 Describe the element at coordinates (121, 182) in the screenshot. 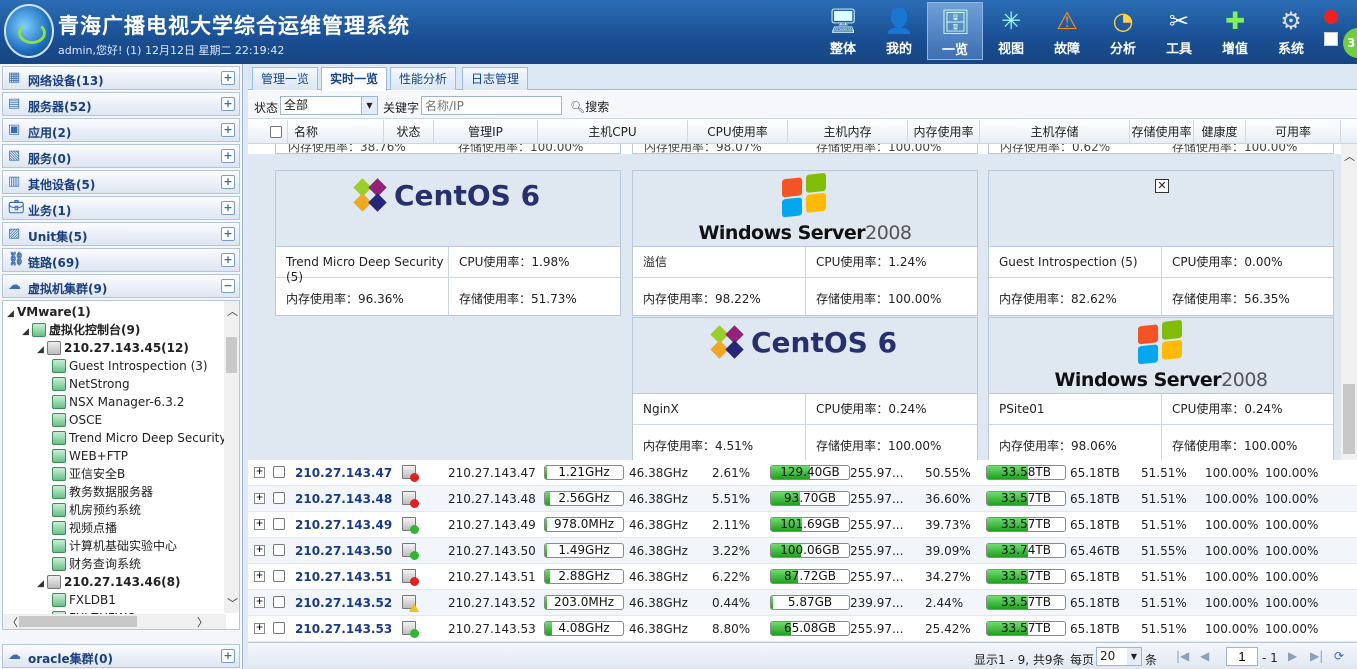

I see `sidebar-group-4: ▥ 其他设备(5) +` at that location.